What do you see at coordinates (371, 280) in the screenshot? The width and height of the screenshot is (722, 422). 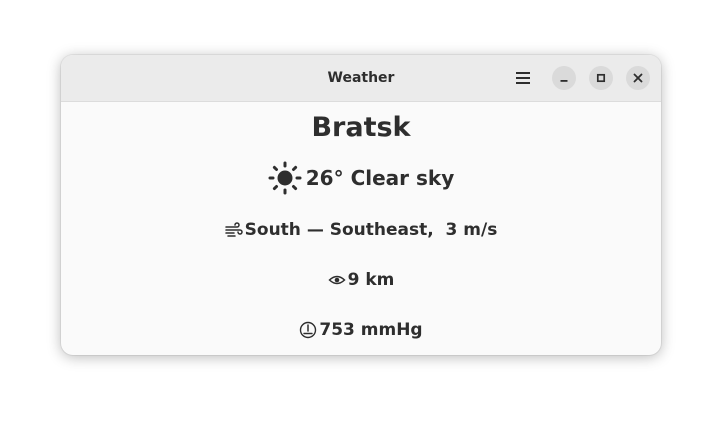 I see `visibility-text: 9 km` at bounding box center [371, 280].